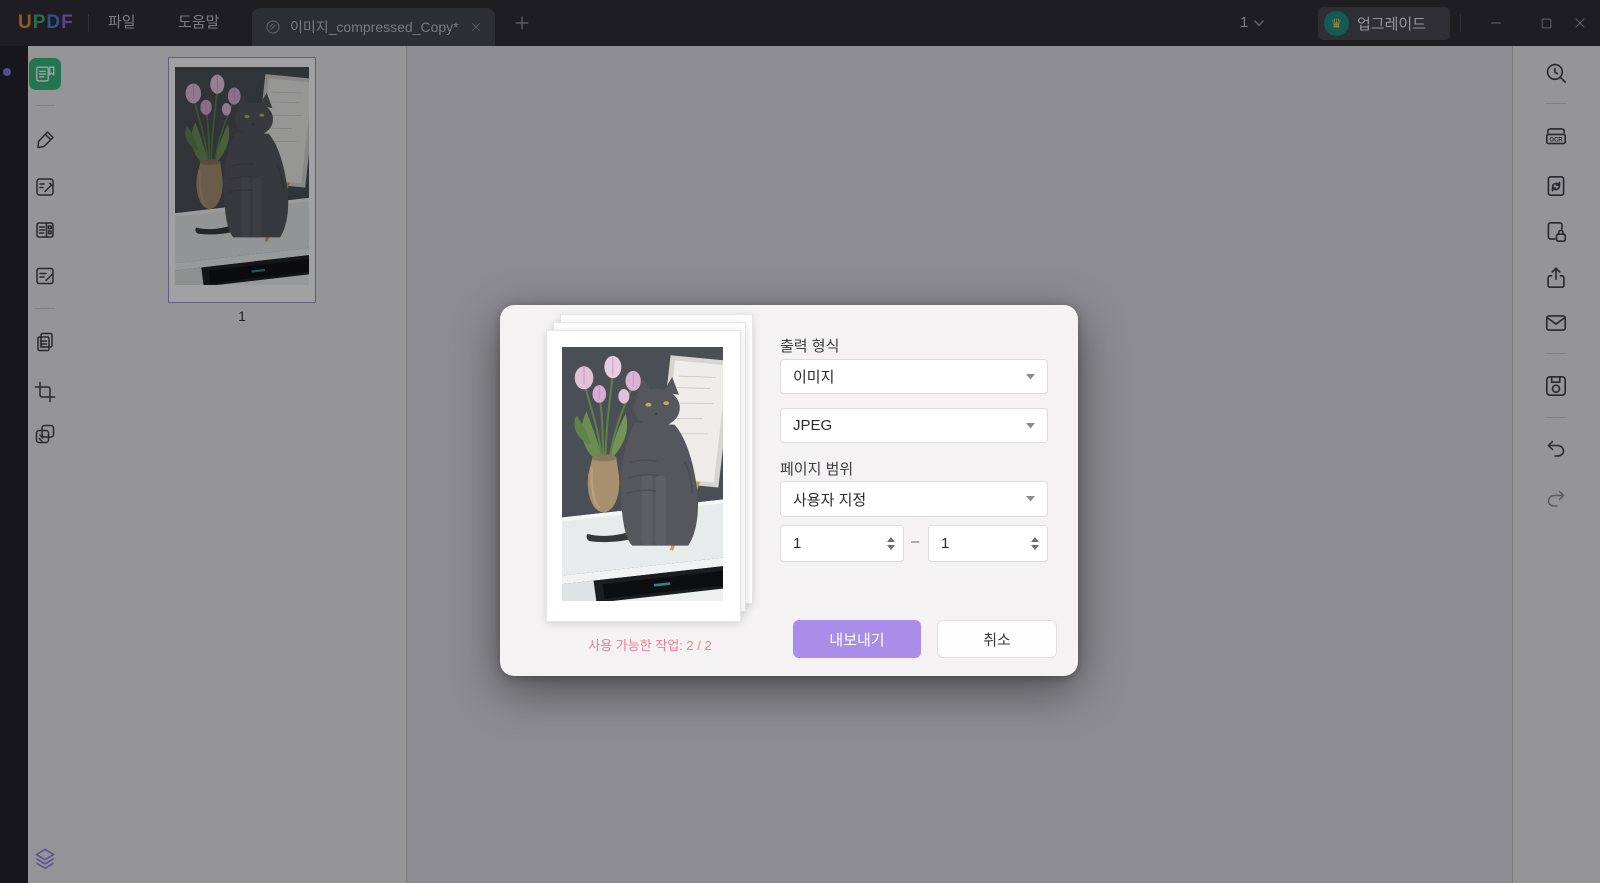 This screenshot has height=883, width=1600. What do you see at coordinates (915, 541) in the screenshot?
I see `range-dash: –` at bounding box center [915, 541].